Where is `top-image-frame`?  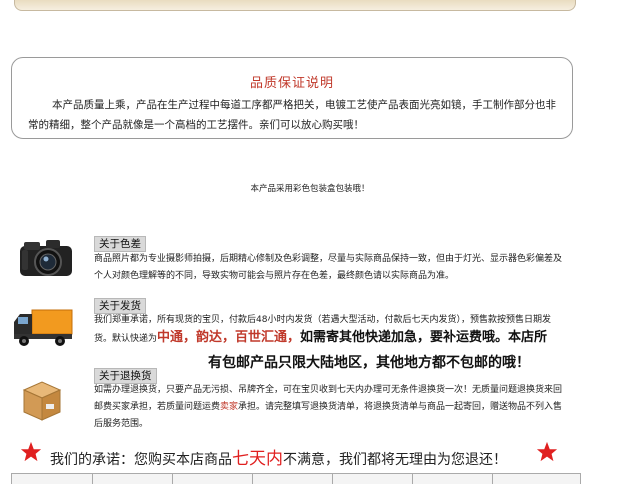 top-image-frame is located at coordinates (295, 5).